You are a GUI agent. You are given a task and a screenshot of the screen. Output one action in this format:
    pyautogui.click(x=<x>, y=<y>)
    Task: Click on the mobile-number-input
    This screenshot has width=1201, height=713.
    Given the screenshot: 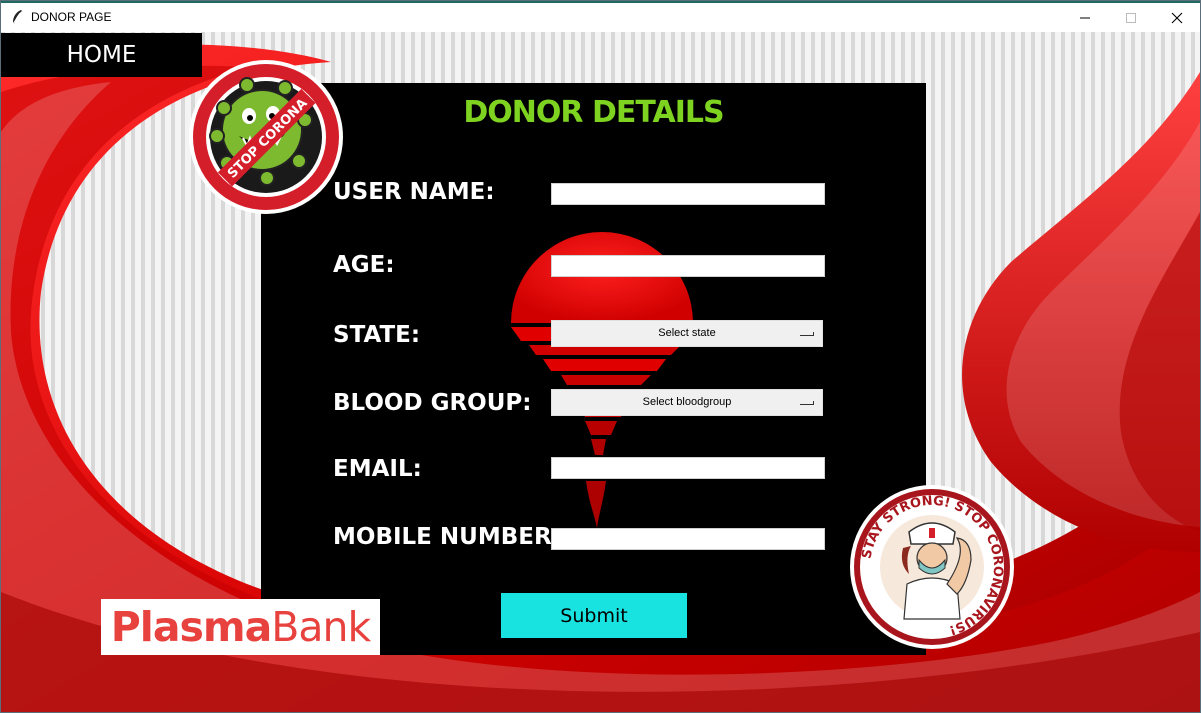 What is the action you would take?
    pyautogui.click(x=688, y=539)
    